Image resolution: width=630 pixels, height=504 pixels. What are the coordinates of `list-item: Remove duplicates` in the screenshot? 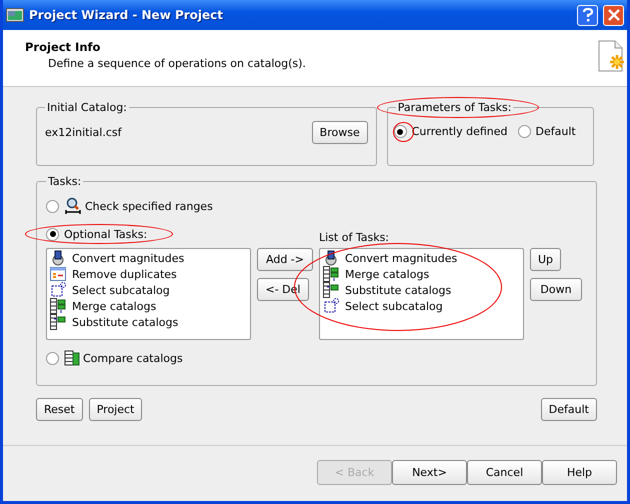 It's located at (148, 274).